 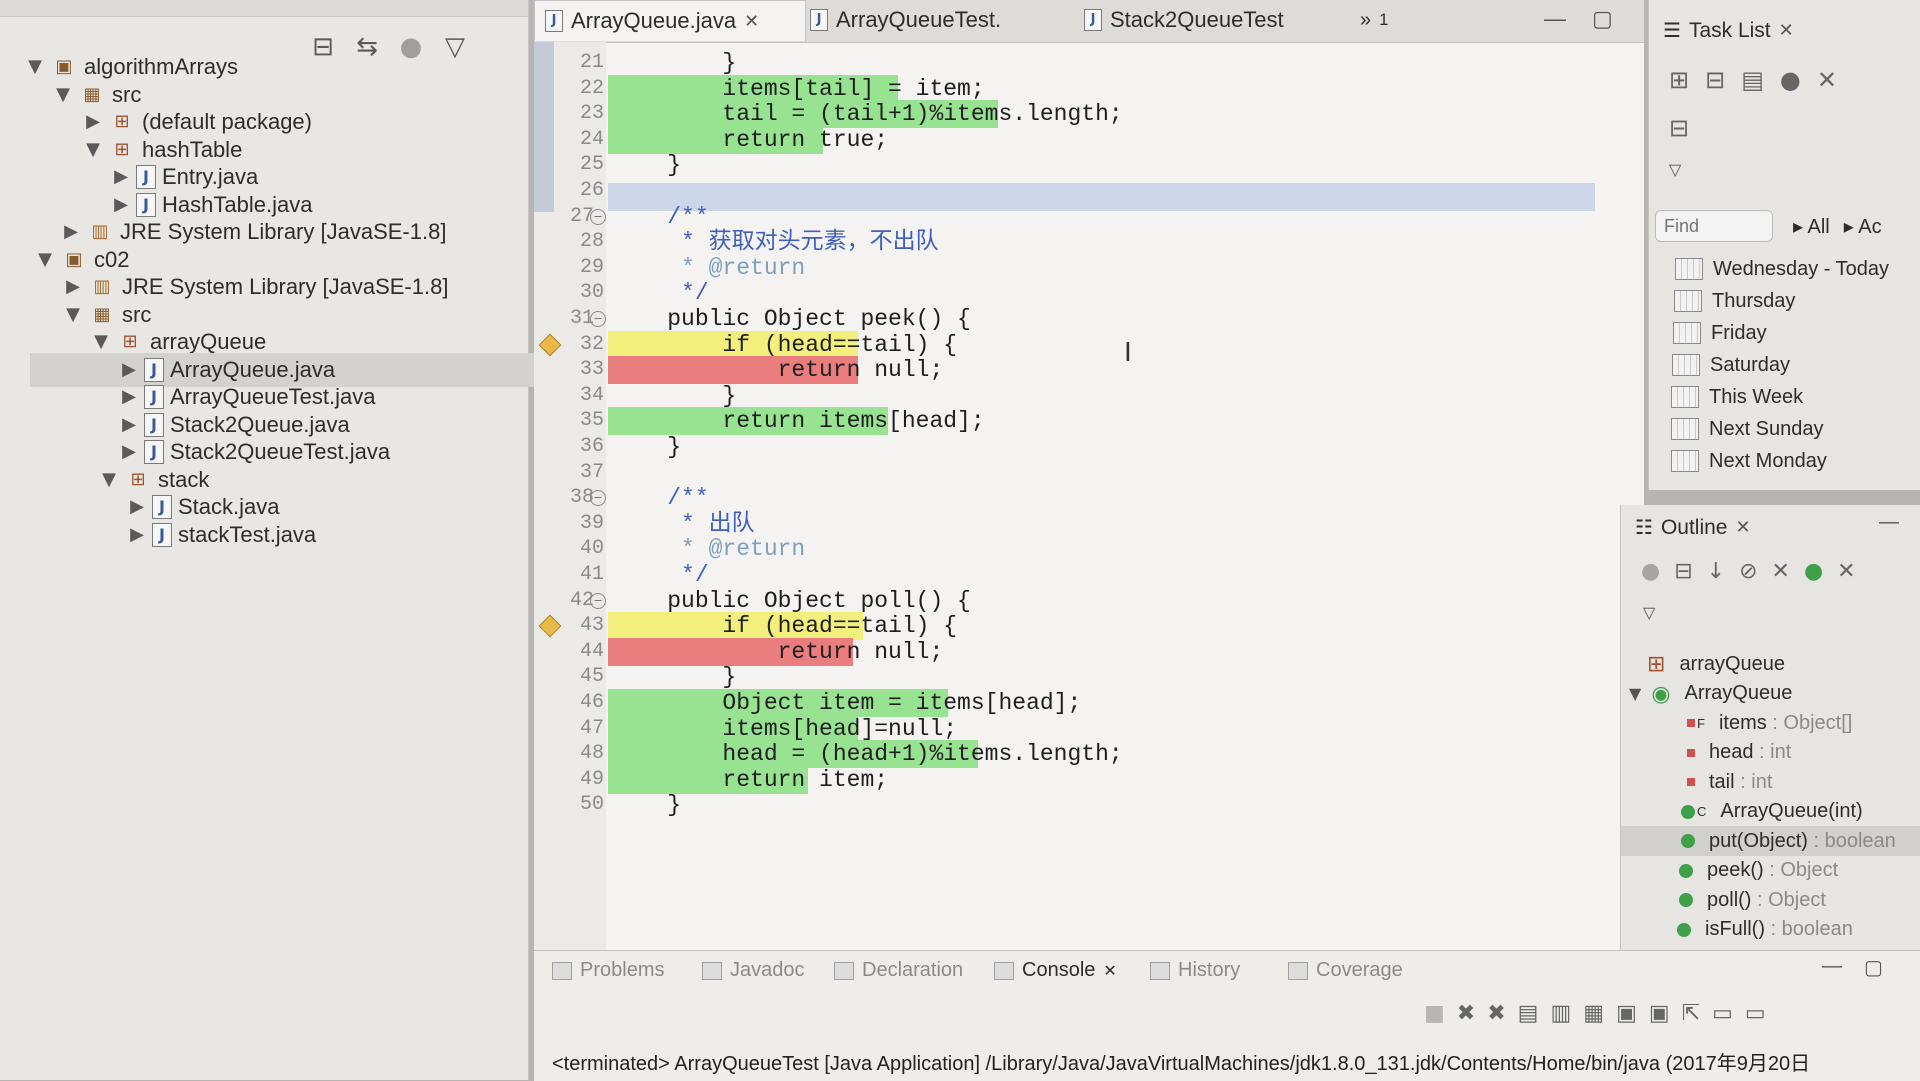 I want to click on tab-overflow: » 1, so click(x=1374, y=20).